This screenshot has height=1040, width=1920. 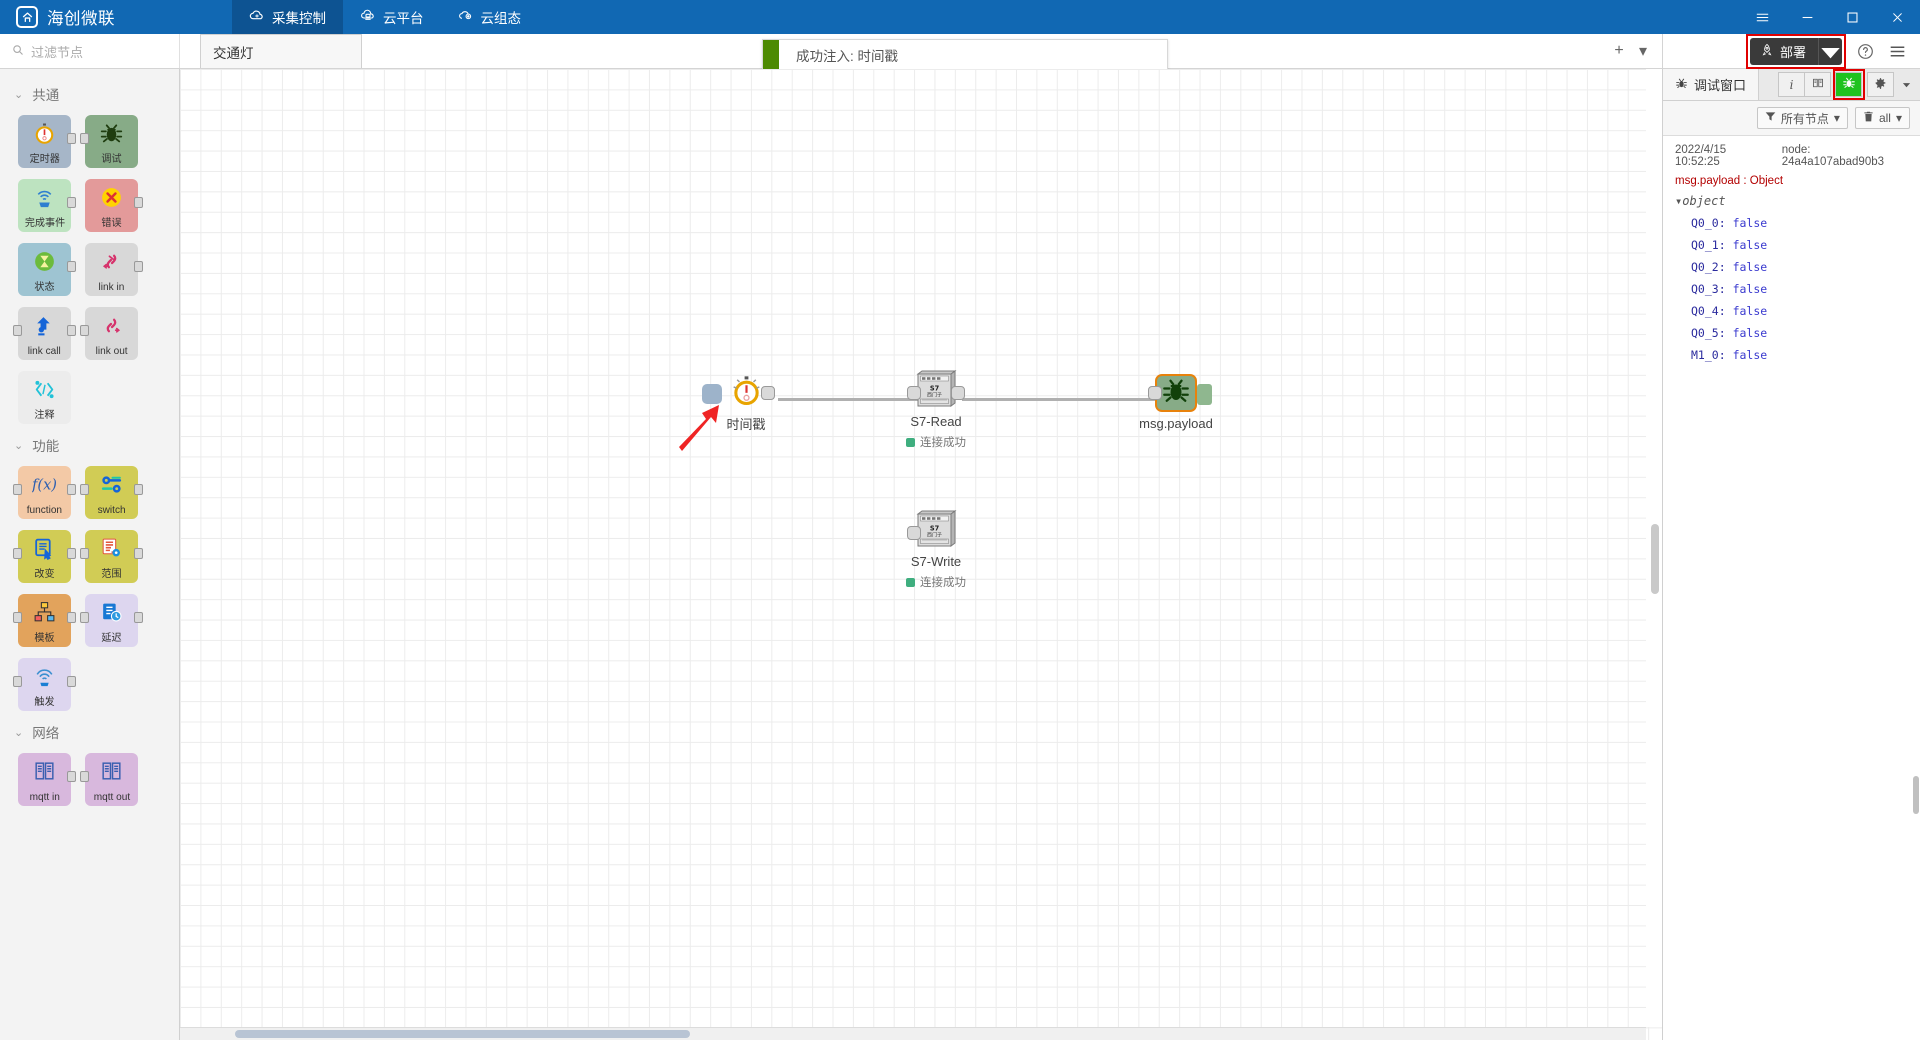 What do you see at coordinates (111, 612) in the screenshot?
I see `delay-icon` at bounding box center [111, 612].